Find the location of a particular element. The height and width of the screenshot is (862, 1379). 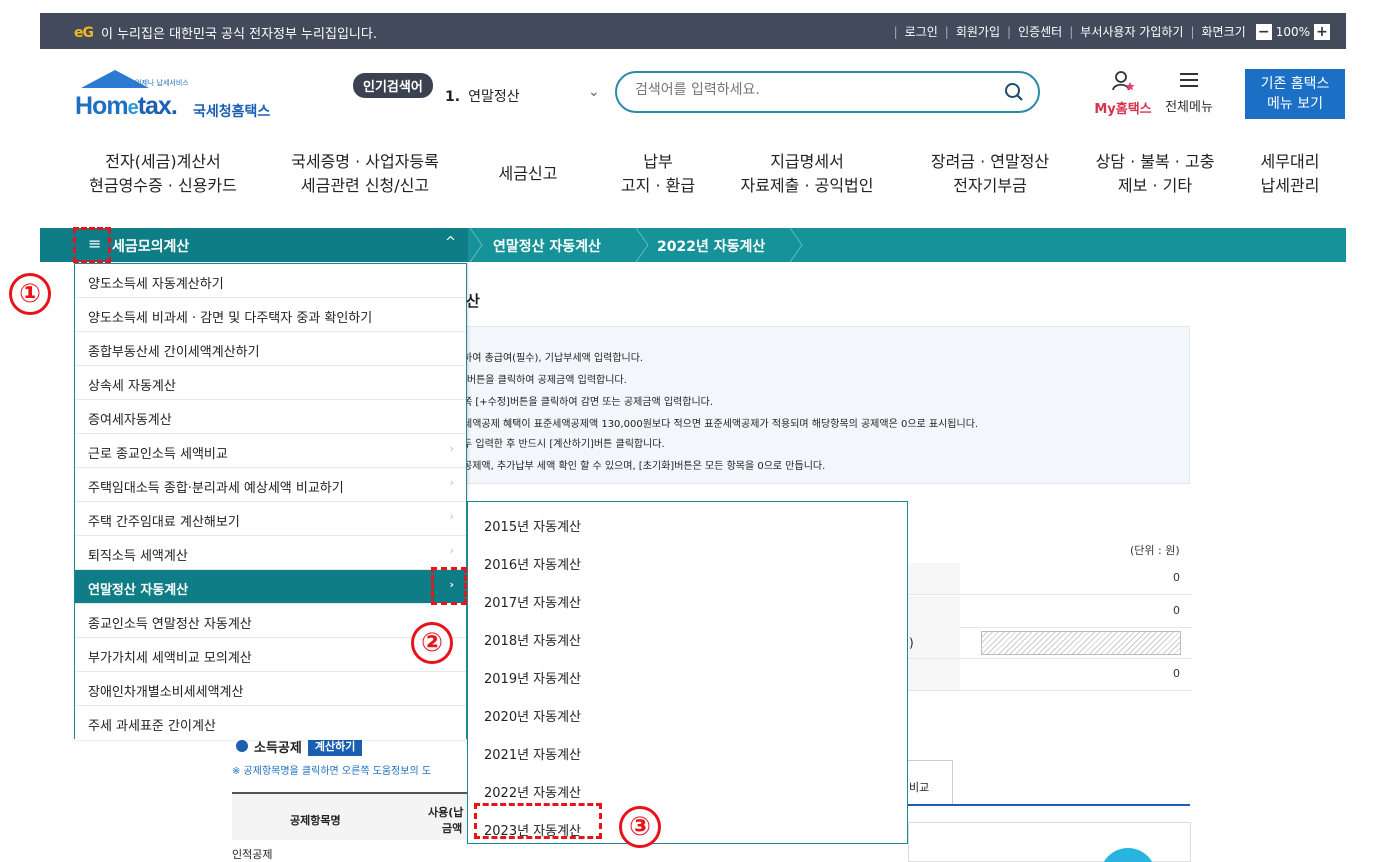

guide-line: 쪽 [+수정]버튼을 클릭하여 감면 또는 공제금액 입력합니다. is located at coordinates (588, 402).